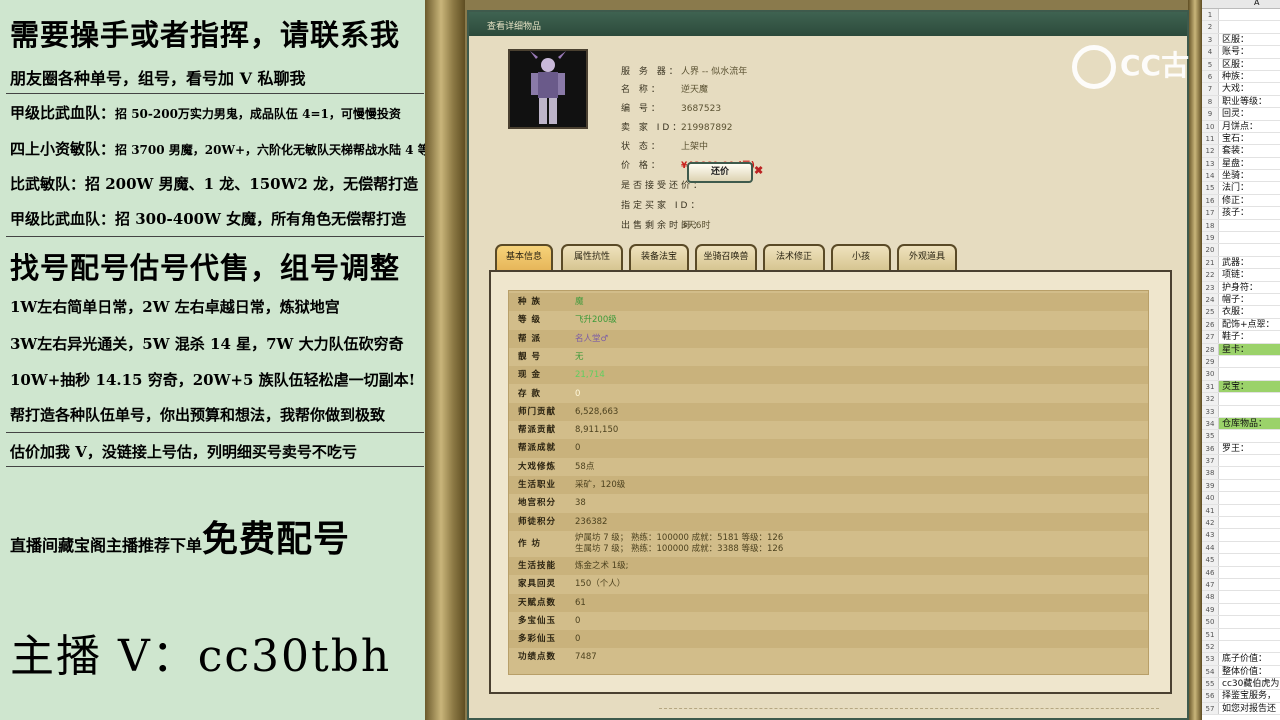 The height and width of the screenshot is (720, 1280). I want to click on stat-row: 天赋点数 61, so click(828, 602).